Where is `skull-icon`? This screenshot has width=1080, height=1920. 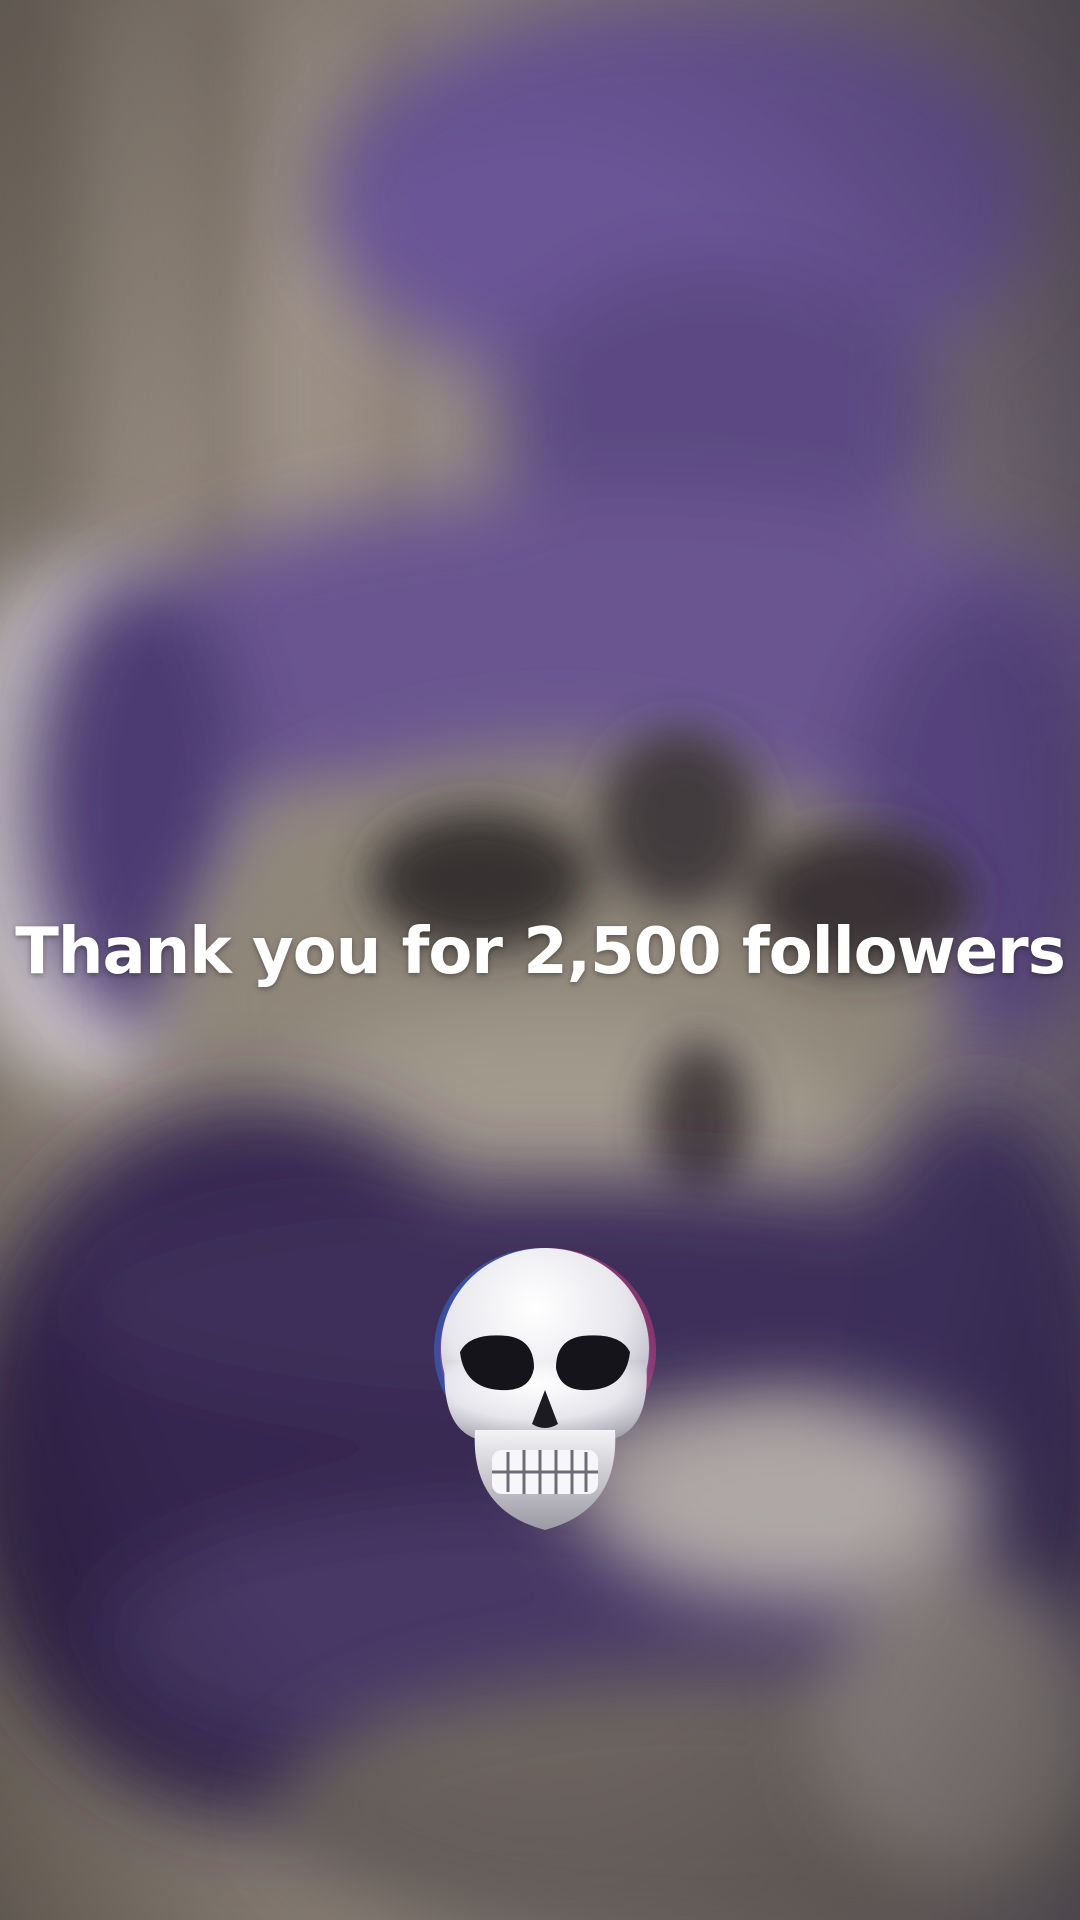 skull-icon is located at coordinates (545, 1389).